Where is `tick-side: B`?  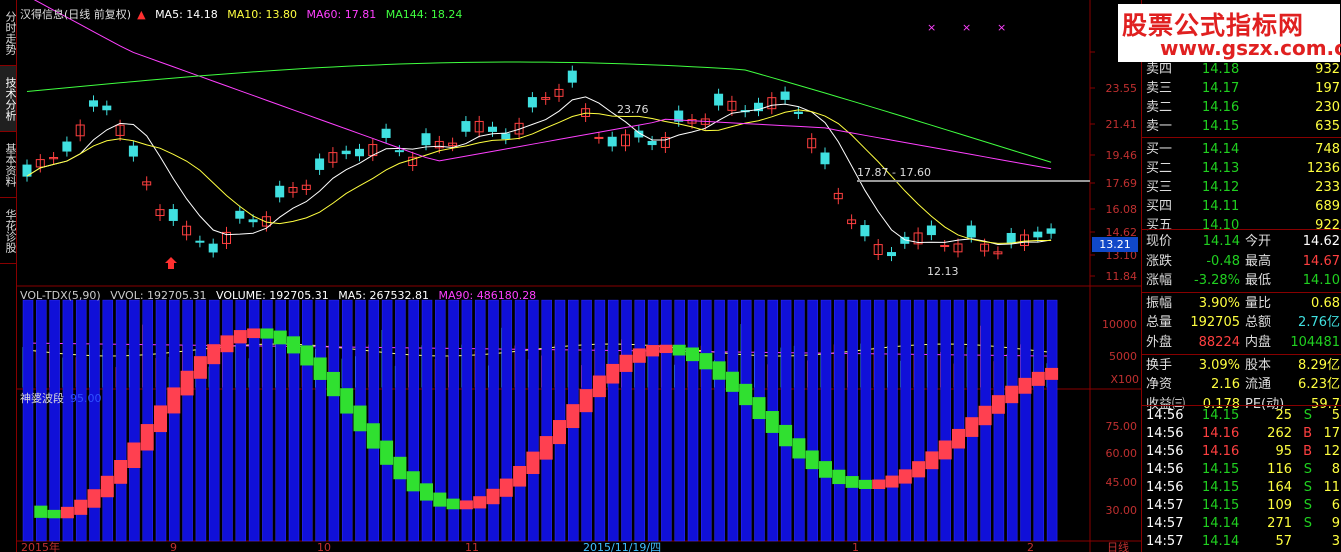
tick-side: B is located at coordinates (1307, 451).